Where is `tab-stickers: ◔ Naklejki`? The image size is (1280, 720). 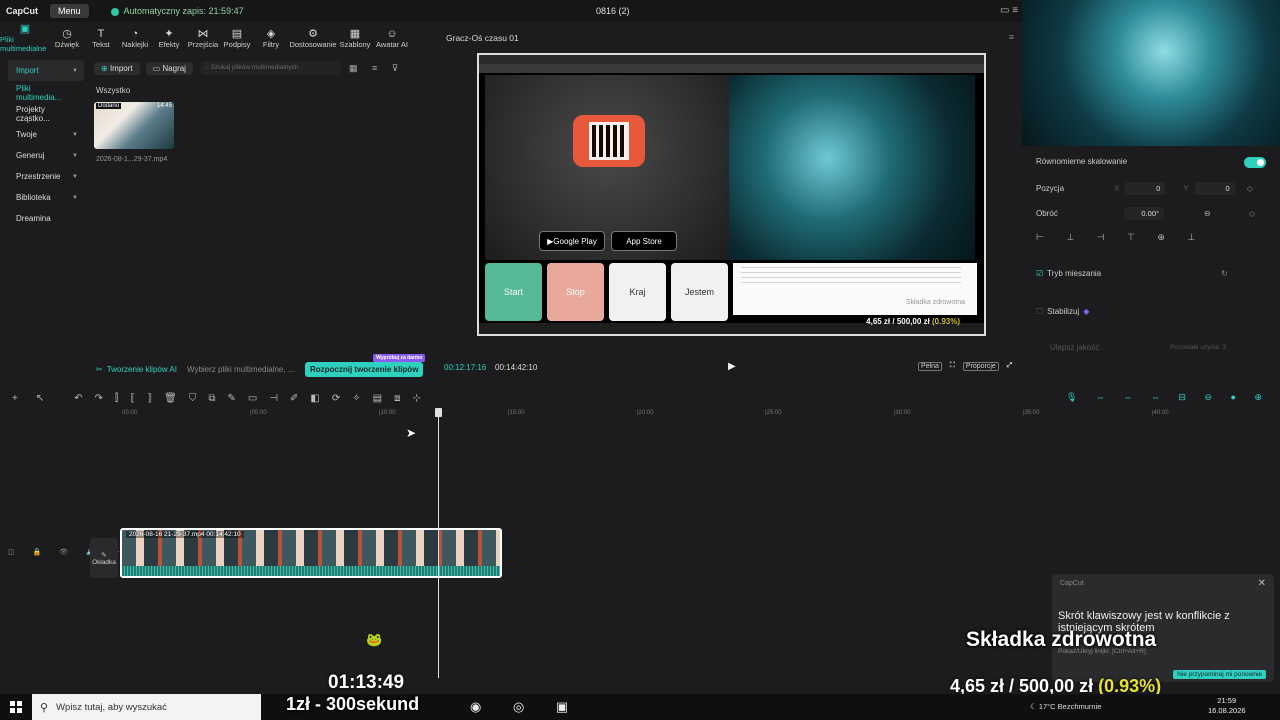
tab-stickers: ◔ Naklejki is located at coordinates (135, 38).